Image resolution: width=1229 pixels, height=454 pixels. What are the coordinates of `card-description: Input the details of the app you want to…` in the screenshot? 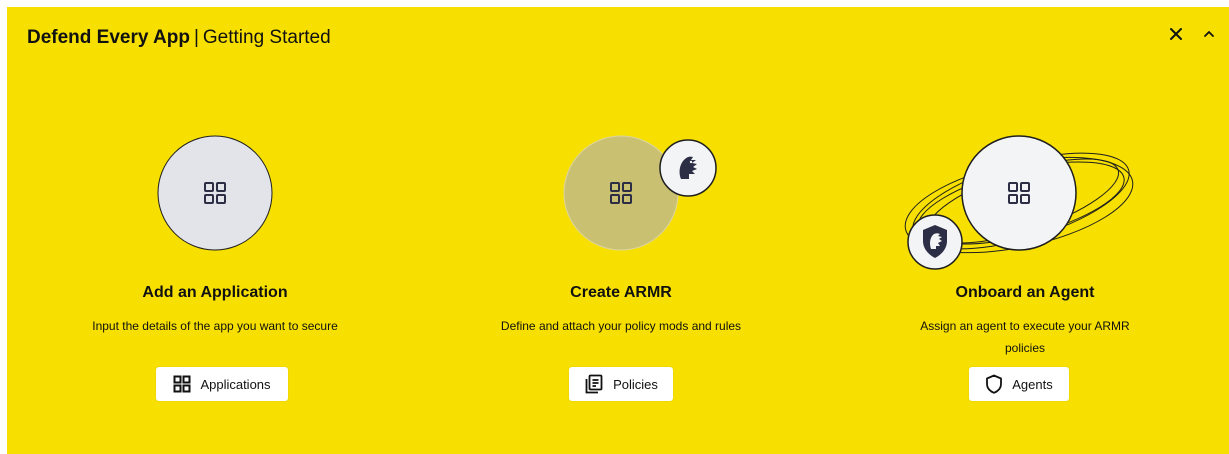 It's located at (215, 326).